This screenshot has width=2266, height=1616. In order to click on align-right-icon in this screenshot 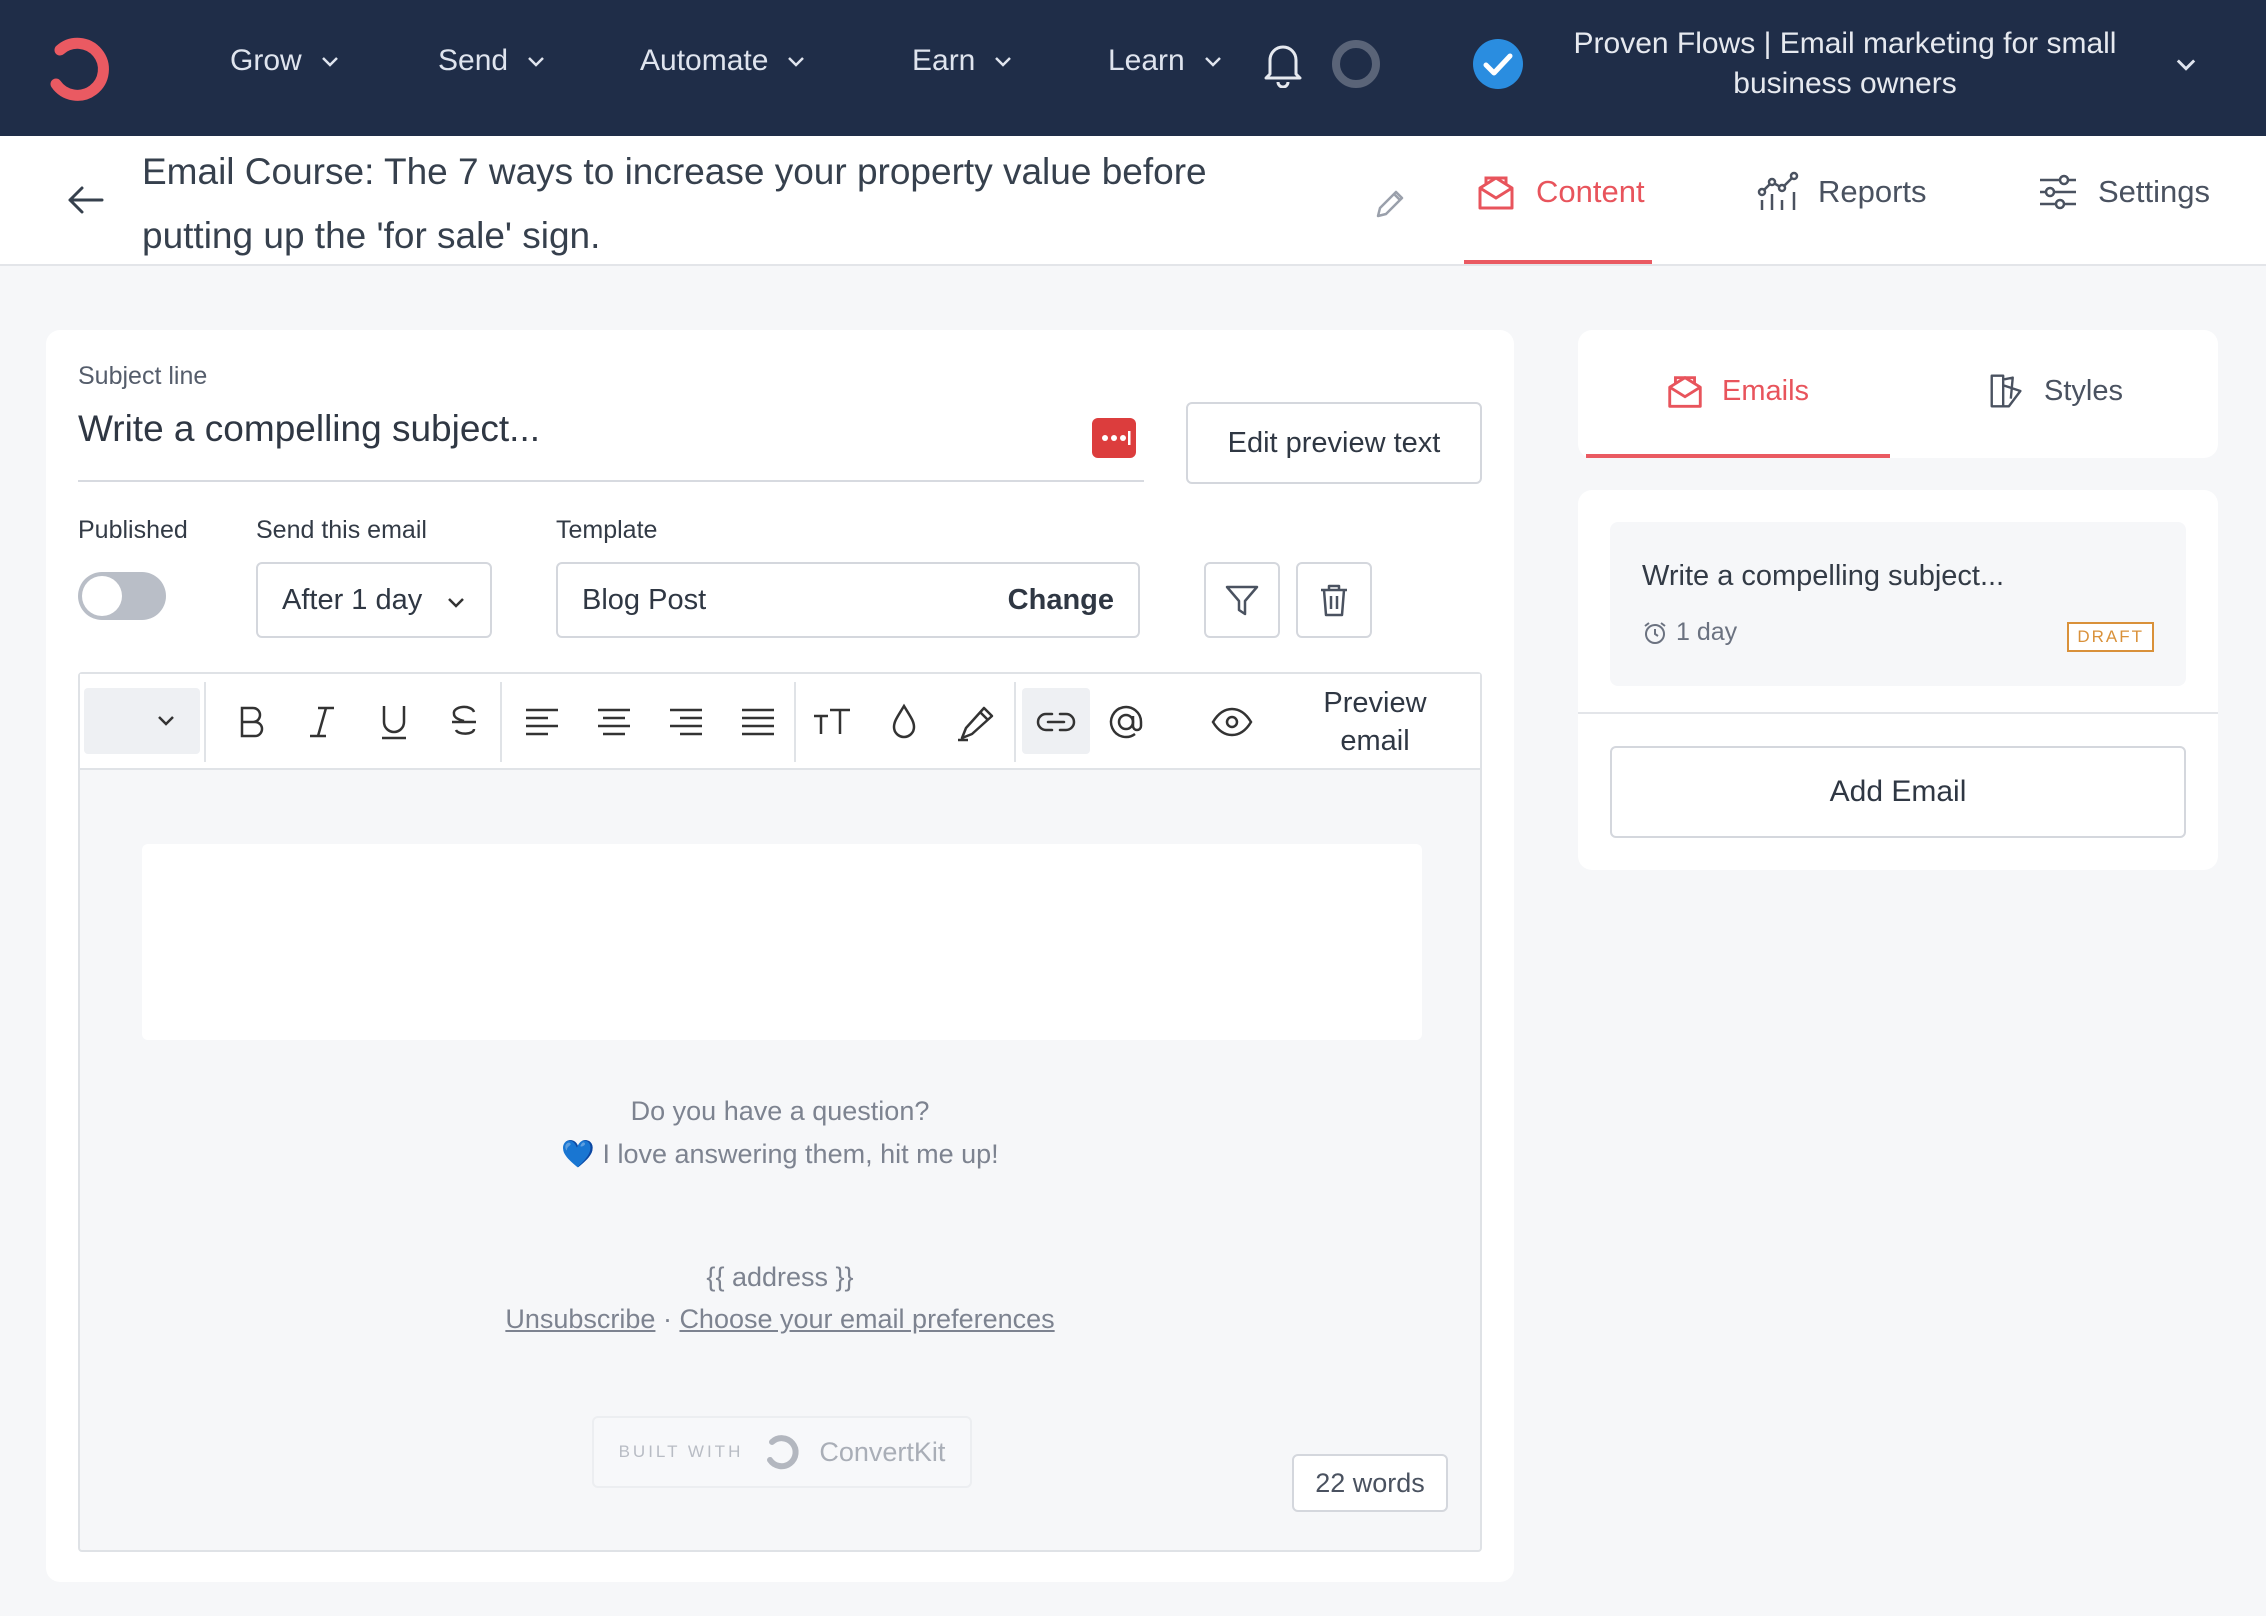, I will do `click(686, 722)`.